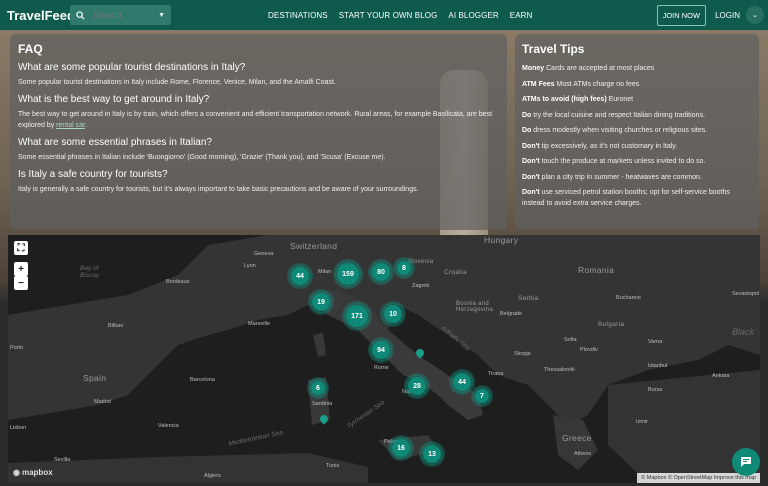  I want to click on mapbox-logo-text: mapbox, so click(37, 472).